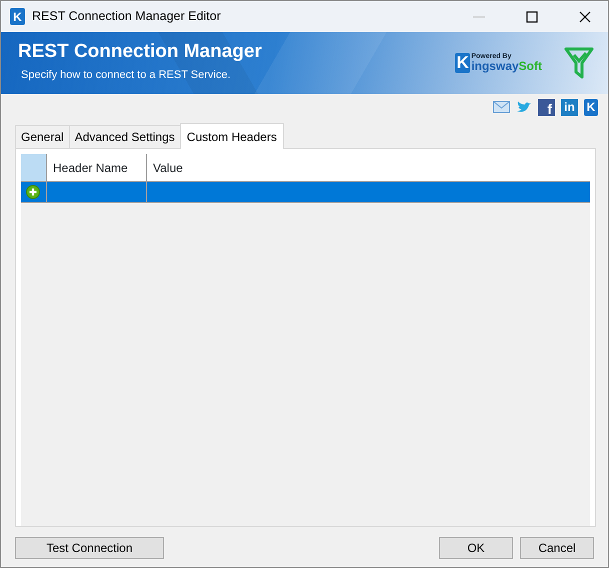 This screenshot has width=609, height=568. I want to click on tab: Custom Headers, so click(232, 136).